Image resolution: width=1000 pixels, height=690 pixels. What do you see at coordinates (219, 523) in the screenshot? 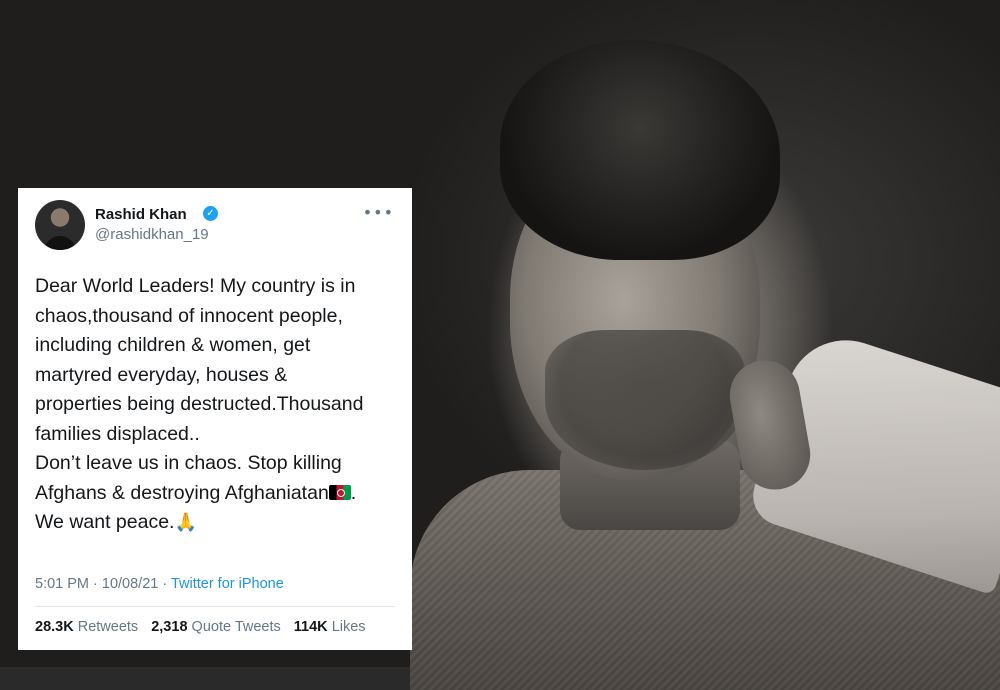
I see `tweet-line: We want peace.🙏` at bounding box center [219, 523].